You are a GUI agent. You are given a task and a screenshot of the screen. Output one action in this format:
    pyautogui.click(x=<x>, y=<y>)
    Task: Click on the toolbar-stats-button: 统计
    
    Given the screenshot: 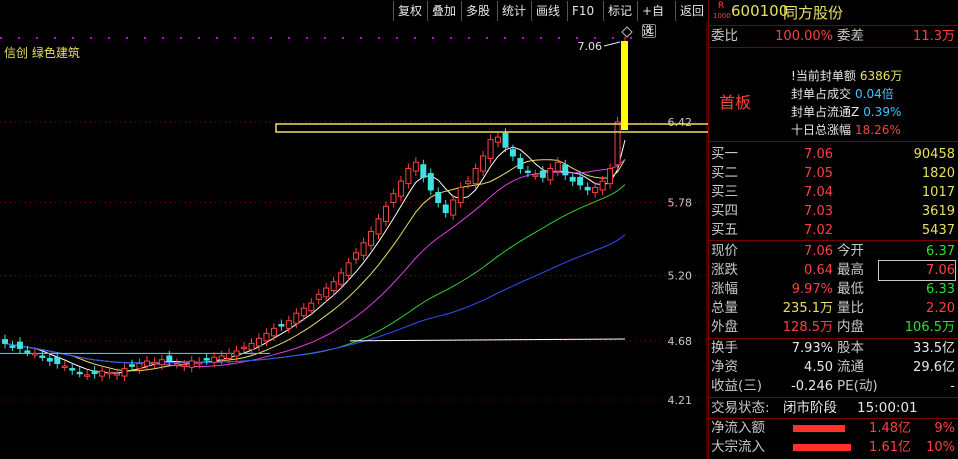 What is the action you would take?
    pyautogui.click(x=514, y=11)
    